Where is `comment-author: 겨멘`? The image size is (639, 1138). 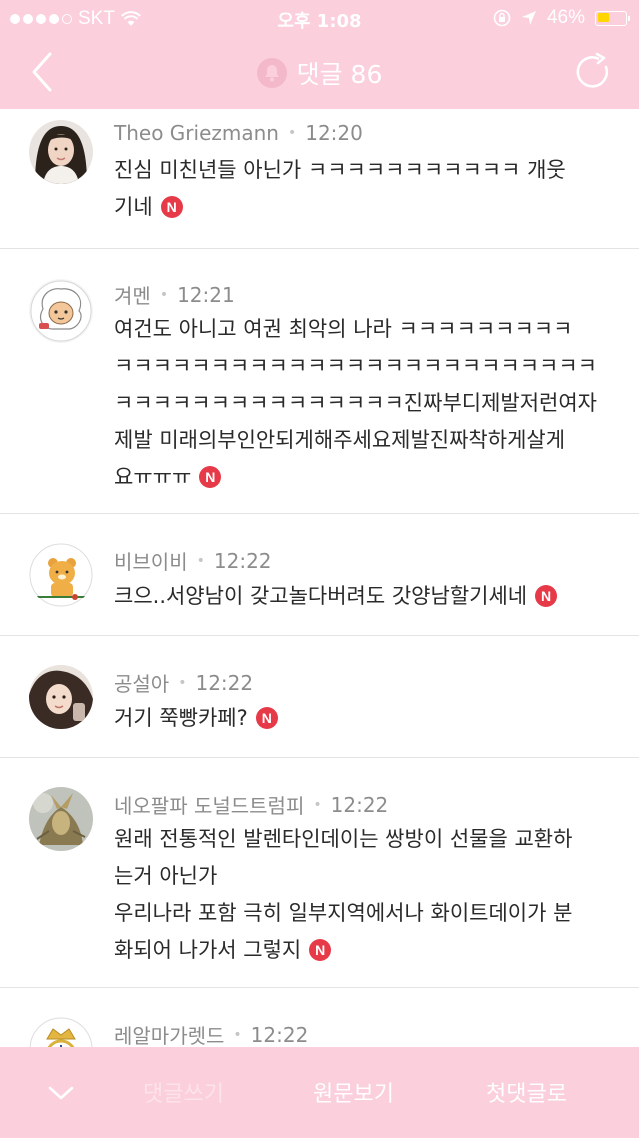 comment-author: 겨멘 is located at coordinates (132, 294).